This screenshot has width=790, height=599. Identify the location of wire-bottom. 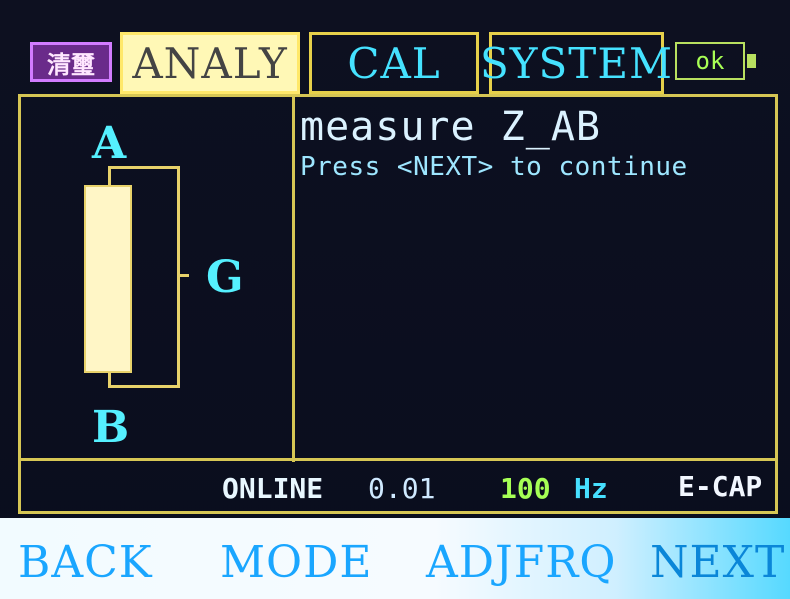
(144, 386).